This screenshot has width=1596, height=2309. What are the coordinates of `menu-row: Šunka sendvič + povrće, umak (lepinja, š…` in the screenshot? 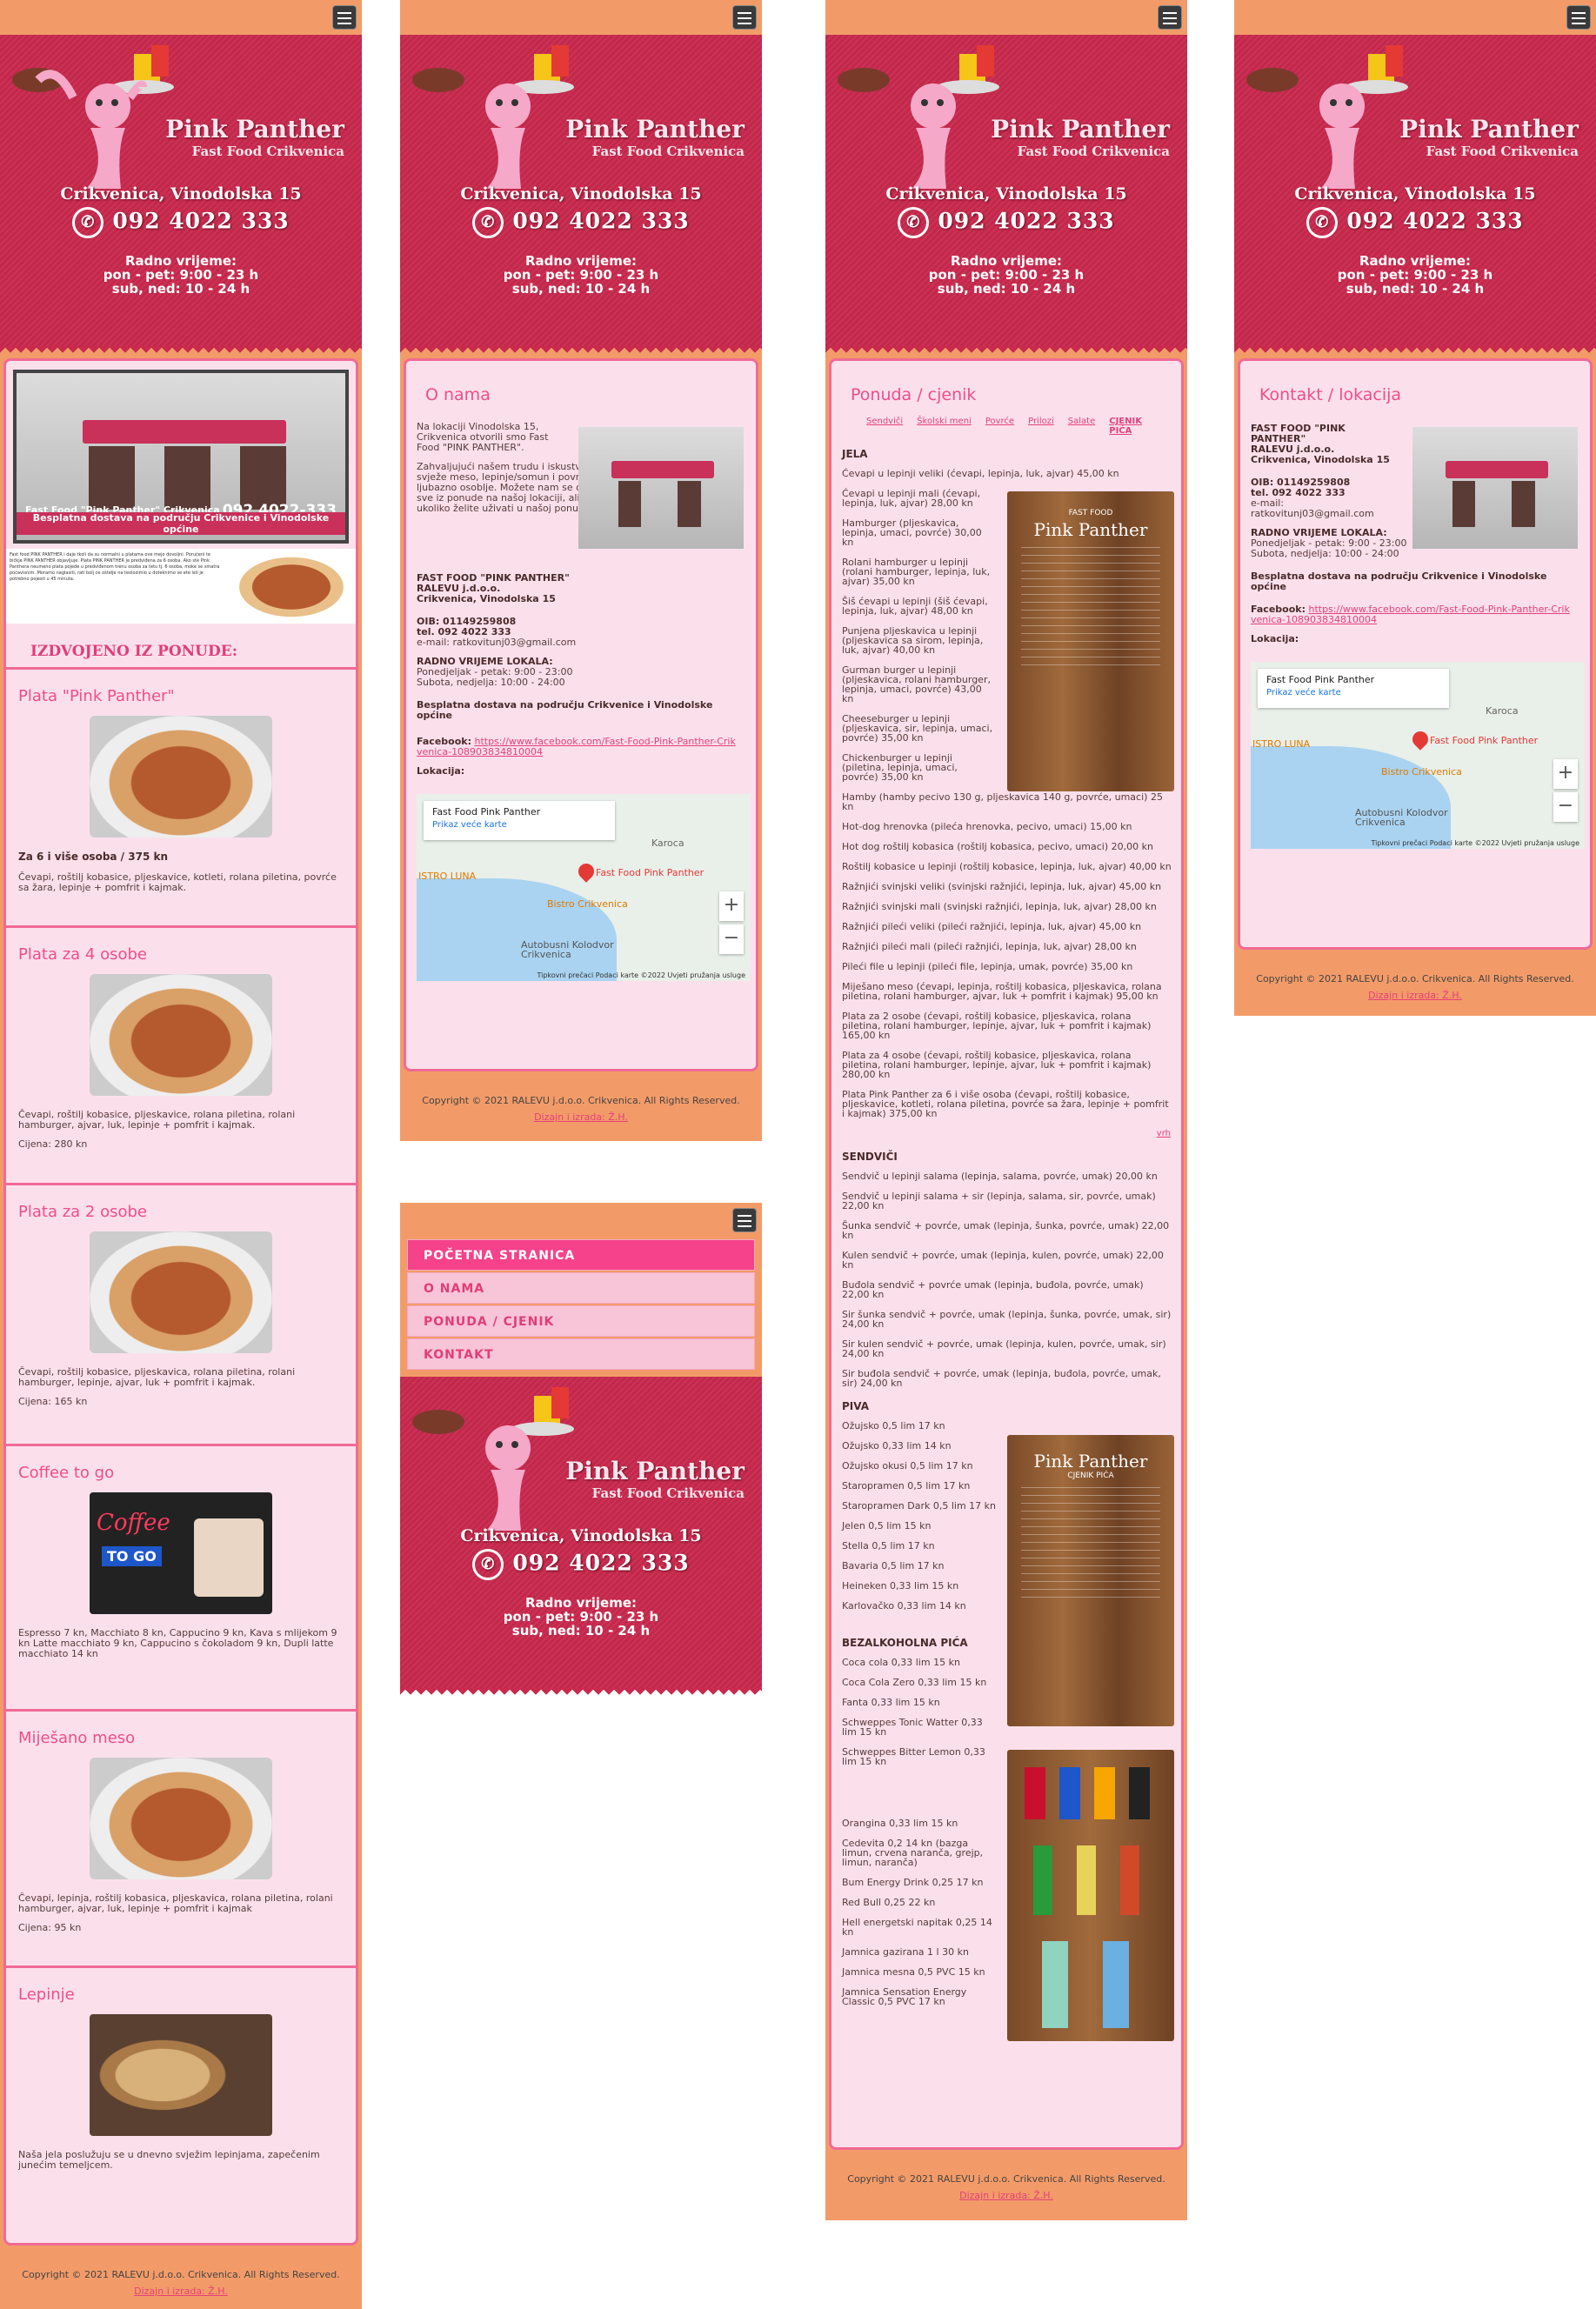 It's located at (1006, 1230).